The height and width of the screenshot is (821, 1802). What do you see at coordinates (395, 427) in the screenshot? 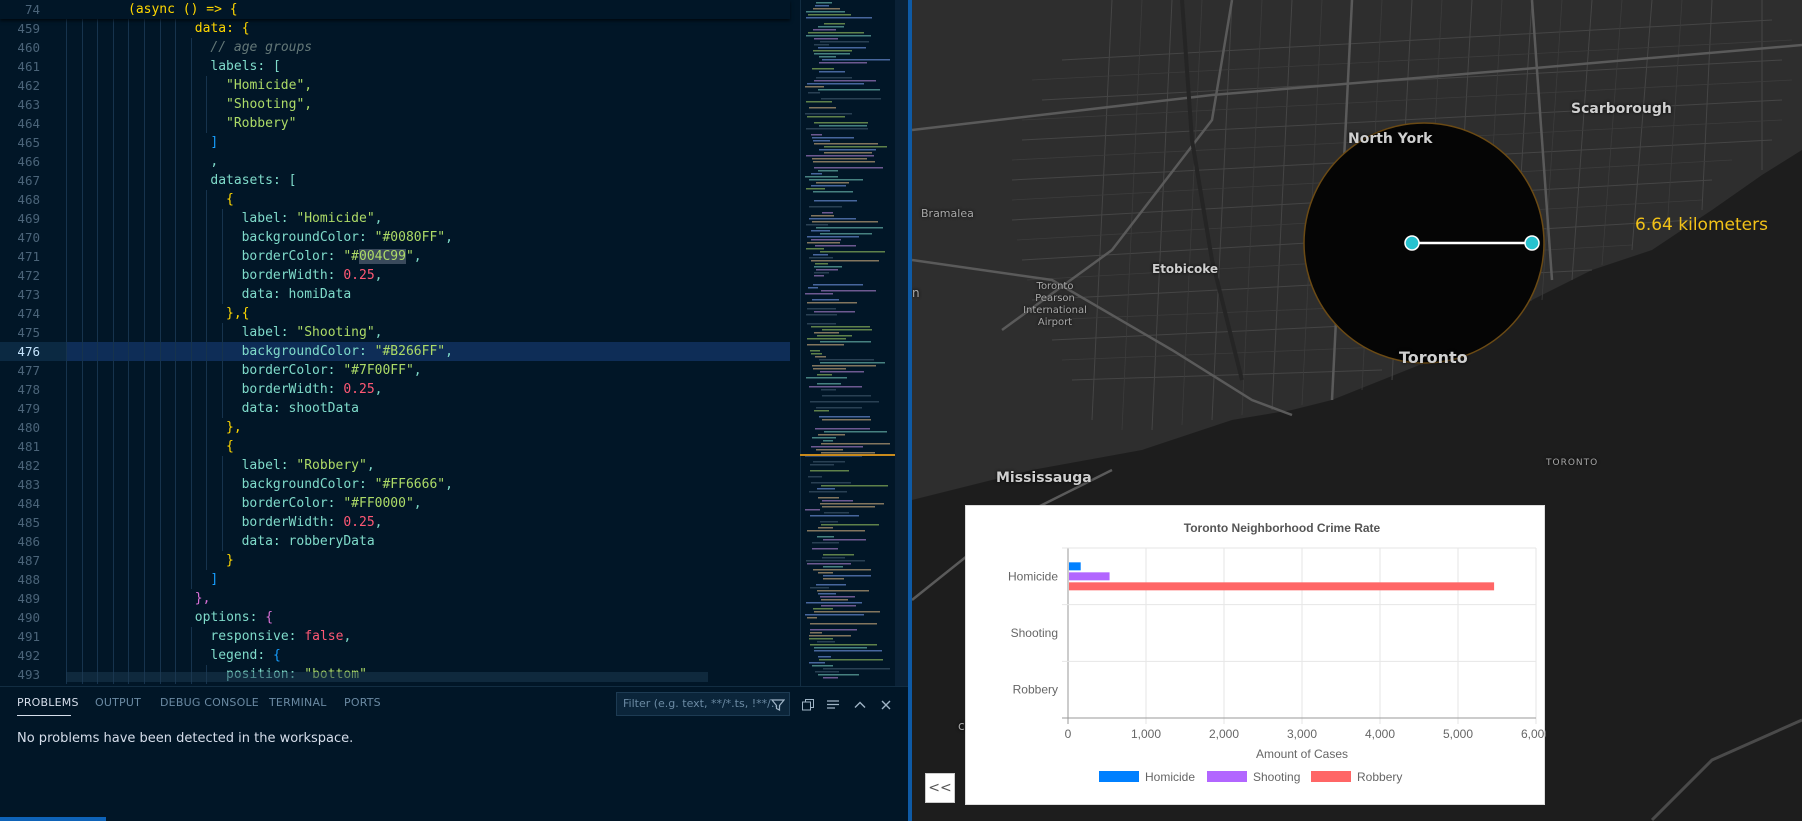
I see `code-line: 480},` at bounding box center [395, 427].